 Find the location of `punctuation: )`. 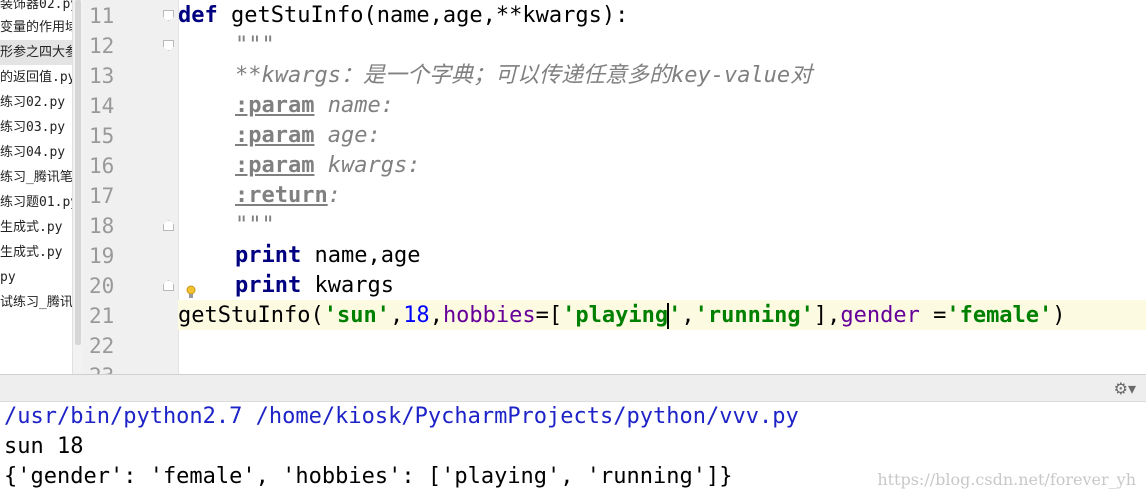

punctuation: ) is located at coordinates (1059, 315).